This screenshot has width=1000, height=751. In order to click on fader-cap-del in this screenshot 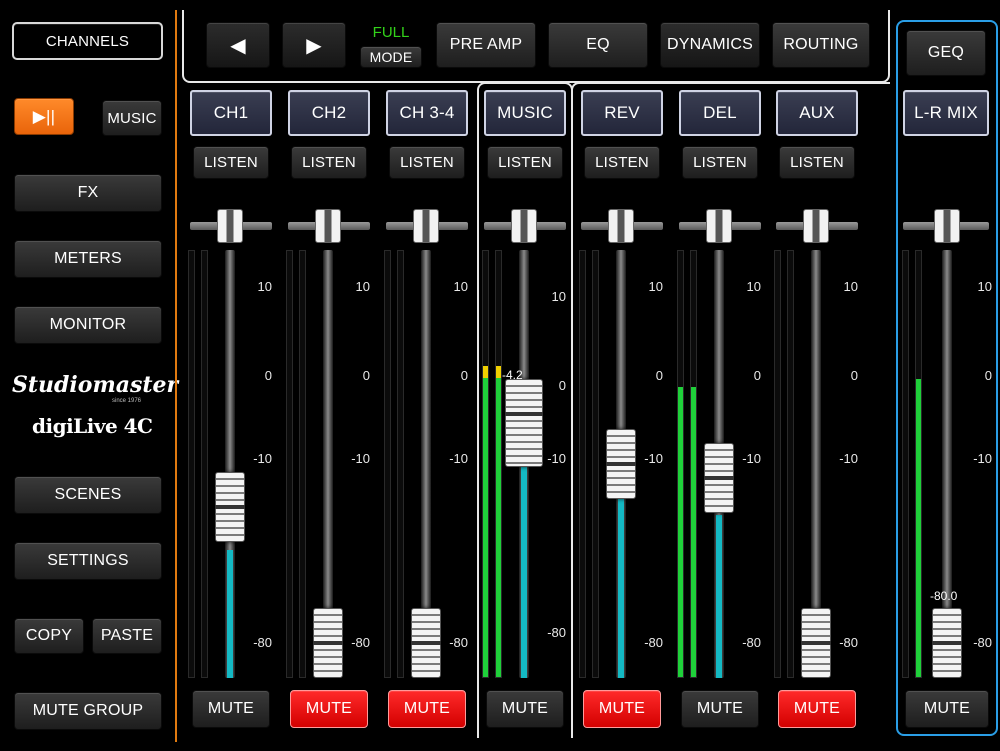, I will do `click(719, 478)`.